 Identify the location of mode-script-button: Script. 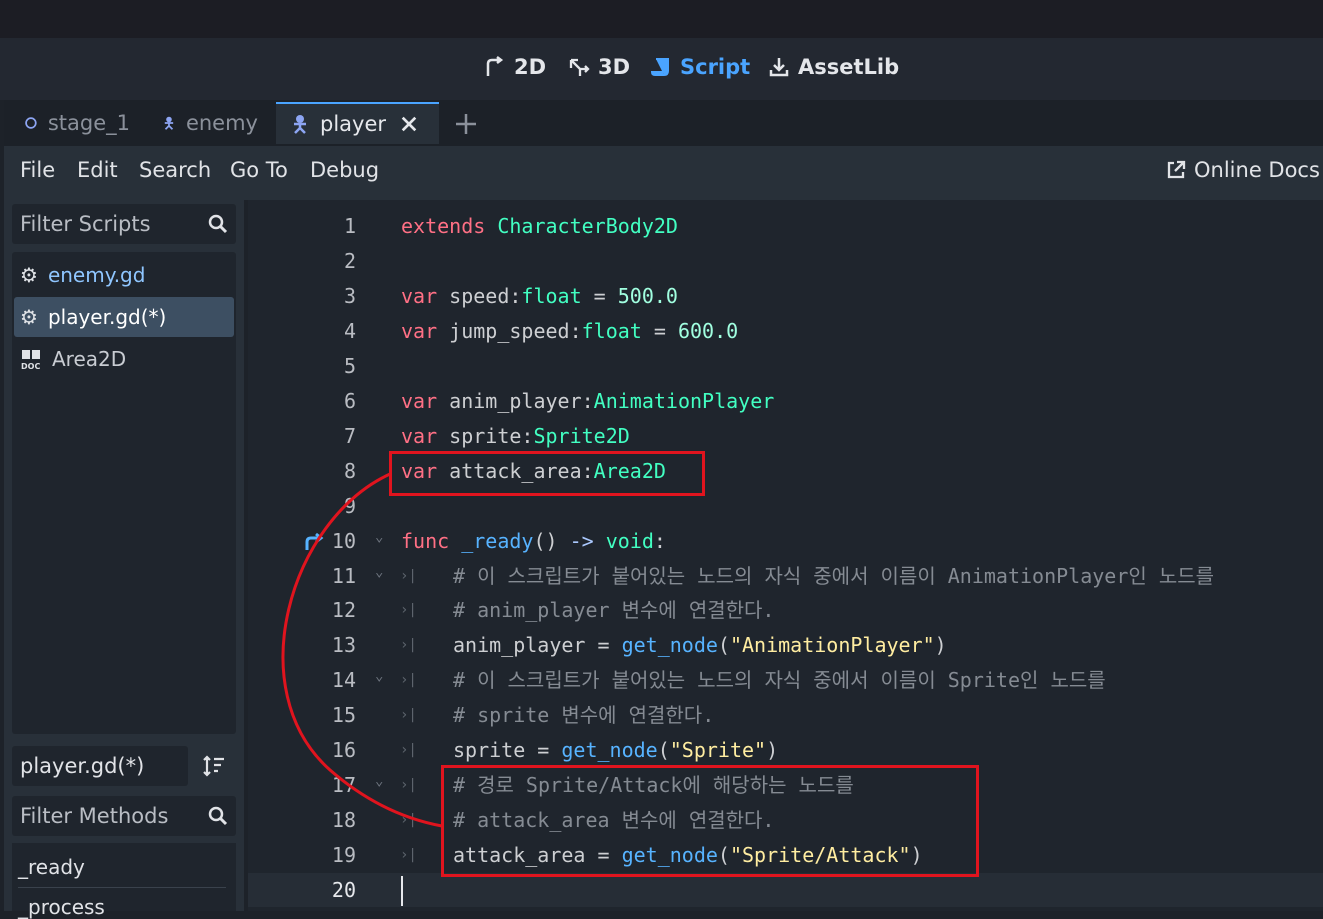
(700, 67).